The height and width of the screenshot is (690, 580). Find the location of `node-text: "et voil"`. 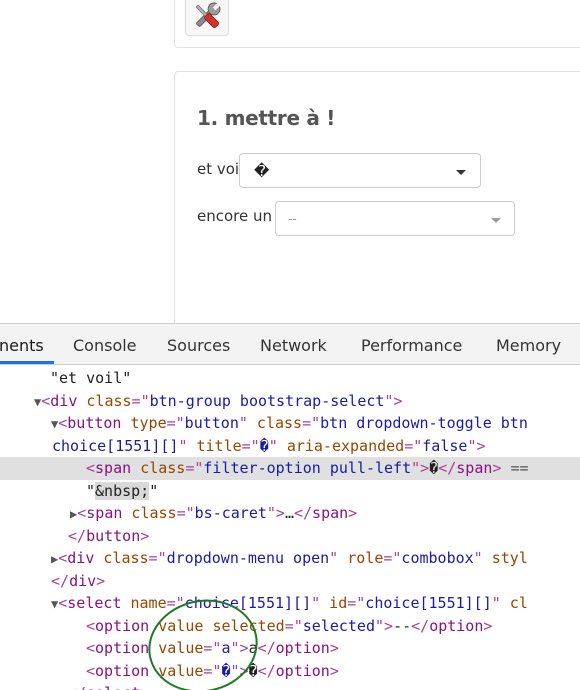

node-text: "et voil" is located at coordinates (91, 378).